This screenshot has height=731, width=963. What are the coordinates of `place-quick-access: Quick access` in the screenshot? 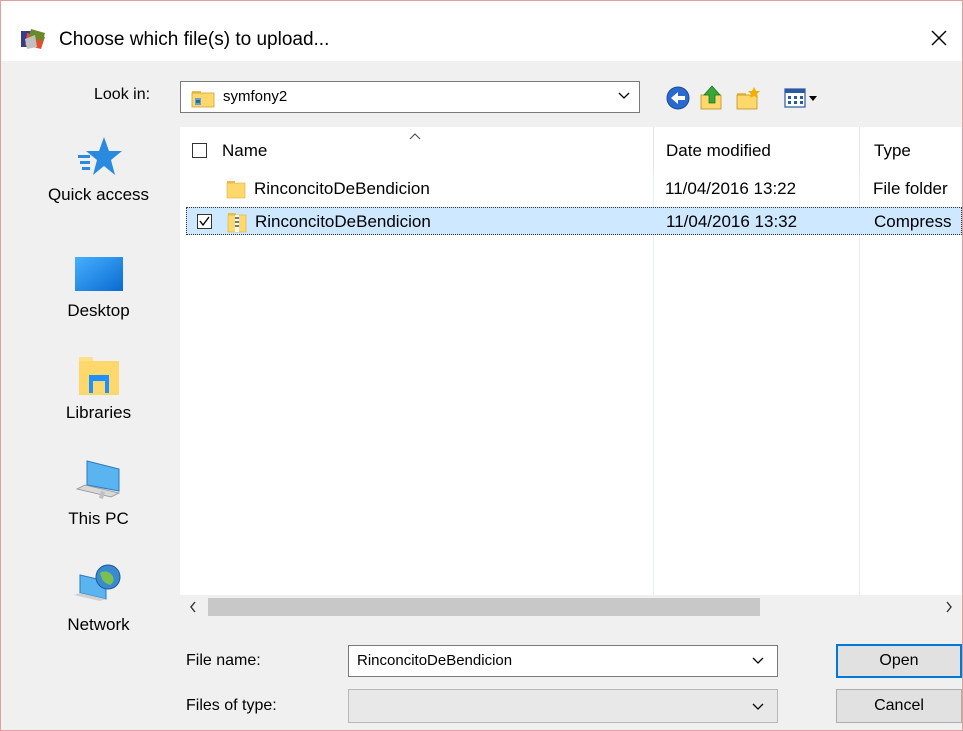 It's located at (98, 169).